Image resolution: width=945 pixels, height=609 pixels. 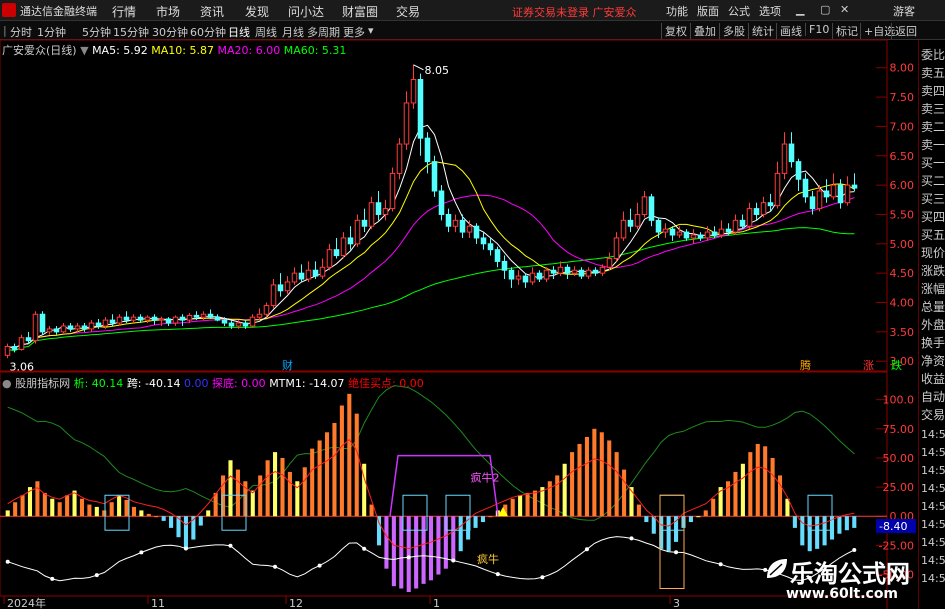 I want to click on sidebar-price: 现价, so click(x=933, y=252).